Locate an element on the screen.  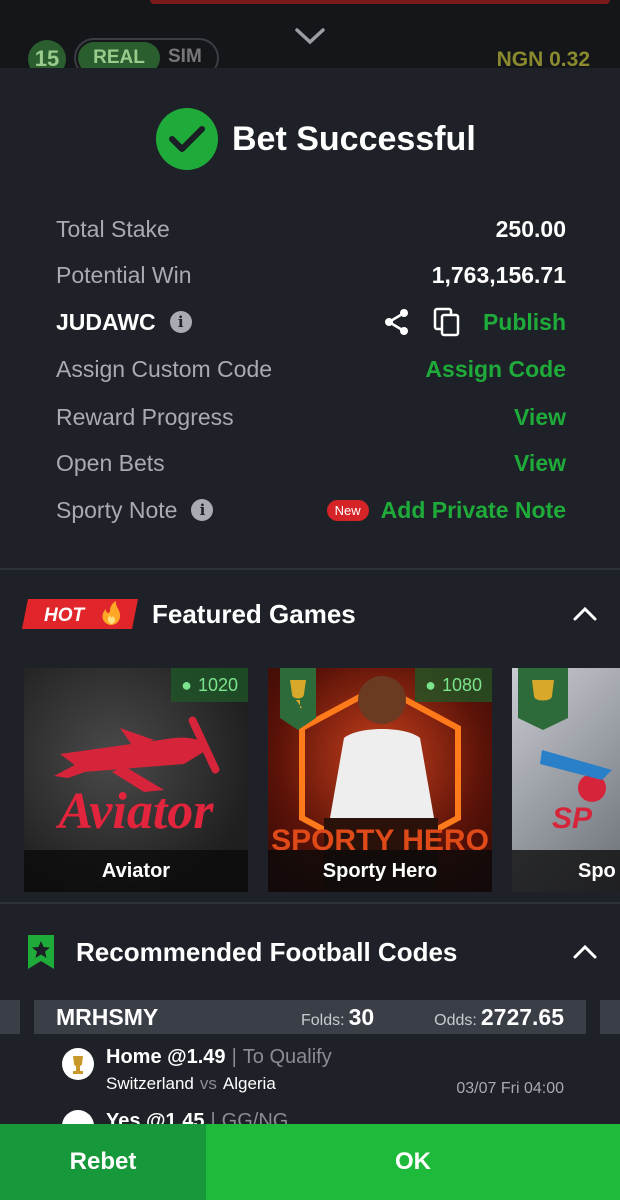
open-bets-row: Open Bets View is located at coordinates (311, 463).